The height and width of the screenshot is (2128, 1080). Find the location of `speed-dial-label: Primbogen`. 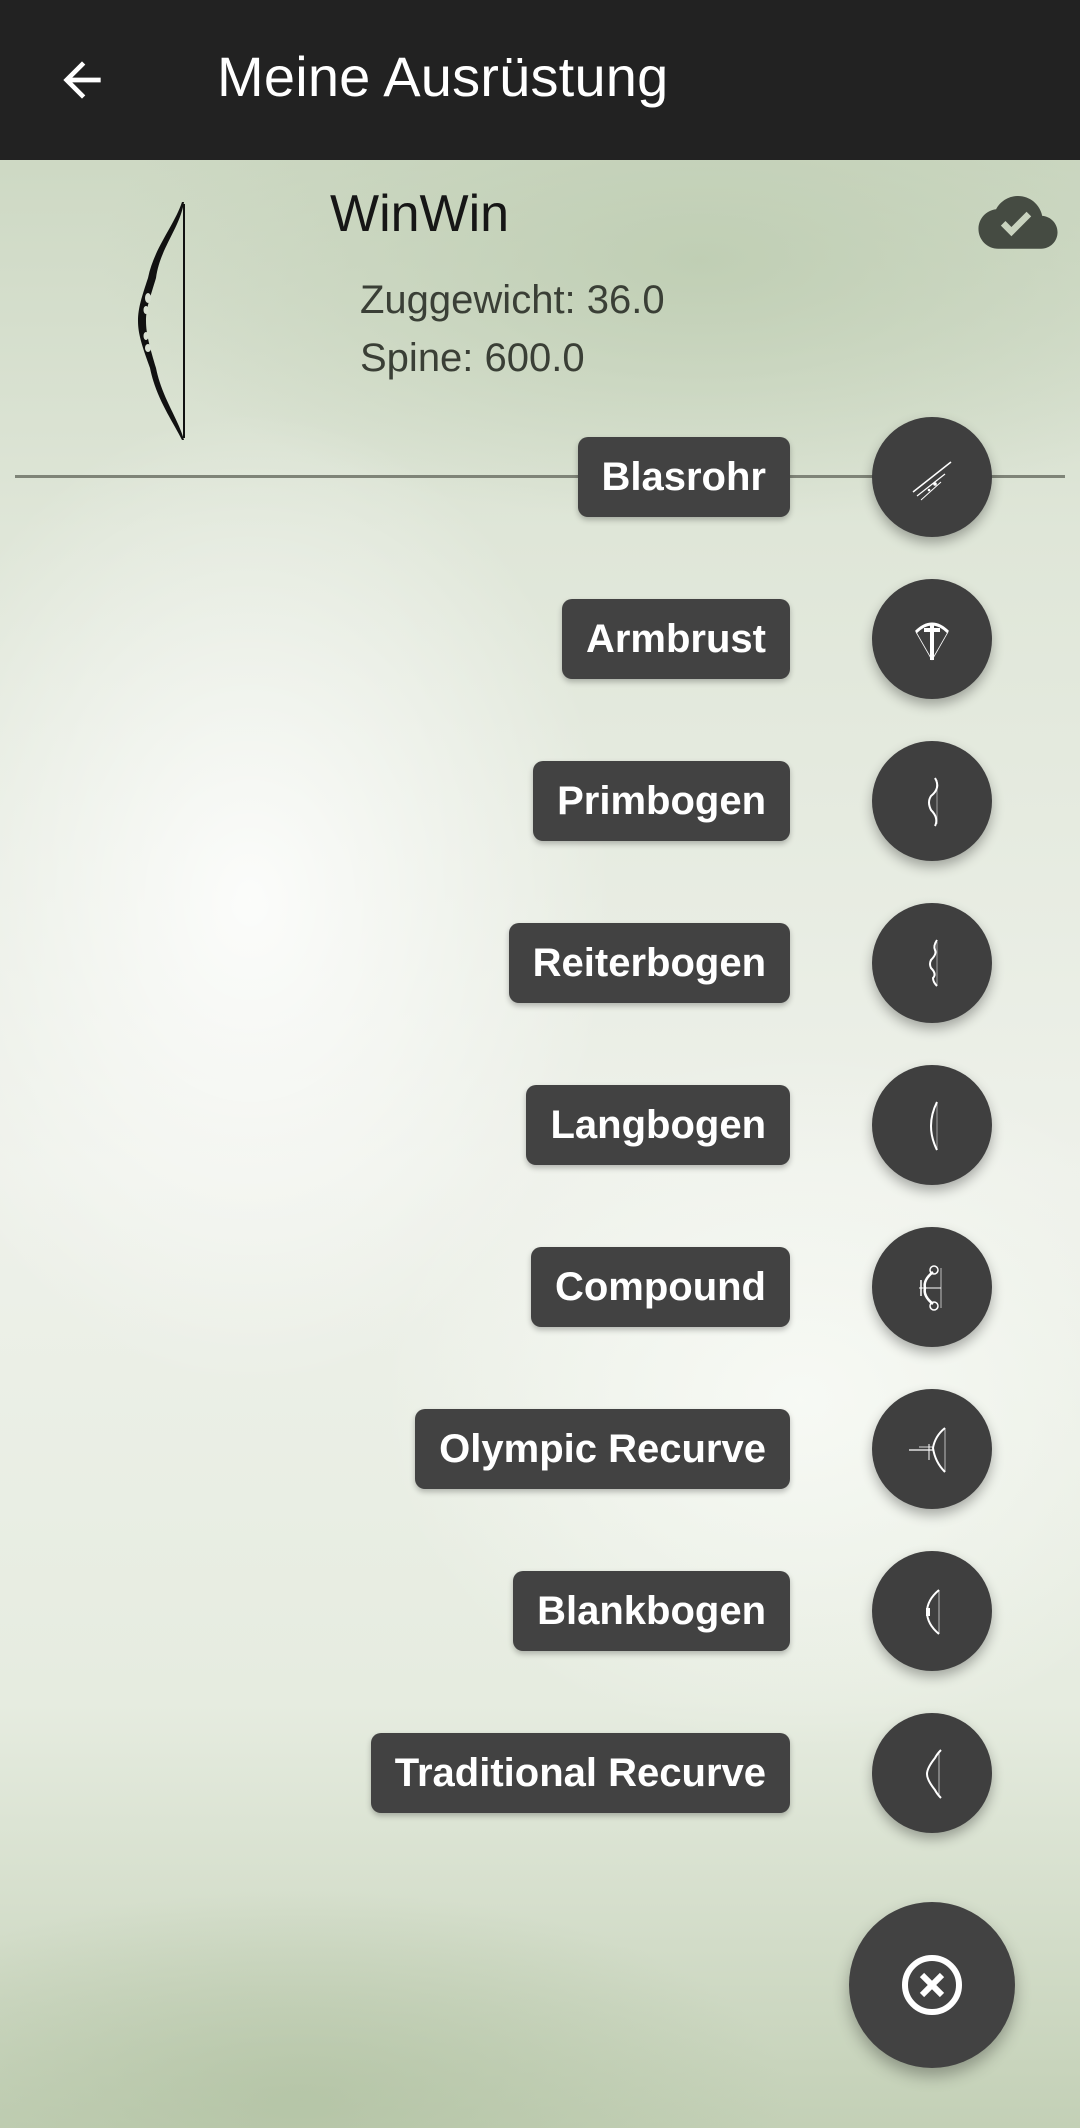

speed-dial-label: Primbogen is located at coordinates (661, 801).